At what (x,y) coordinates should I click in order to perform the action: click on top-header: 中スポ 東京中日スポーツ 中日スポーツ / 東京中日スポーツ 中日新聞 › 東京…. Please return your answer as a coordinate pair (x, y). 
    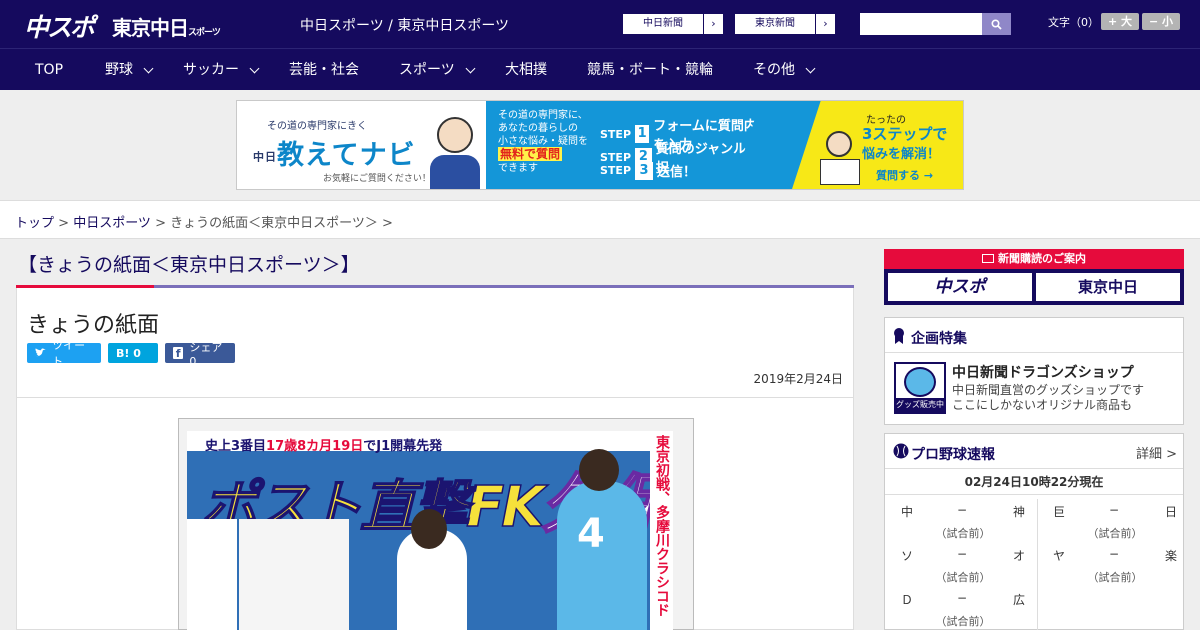
    Looking at the image, I should click on (600, 24).